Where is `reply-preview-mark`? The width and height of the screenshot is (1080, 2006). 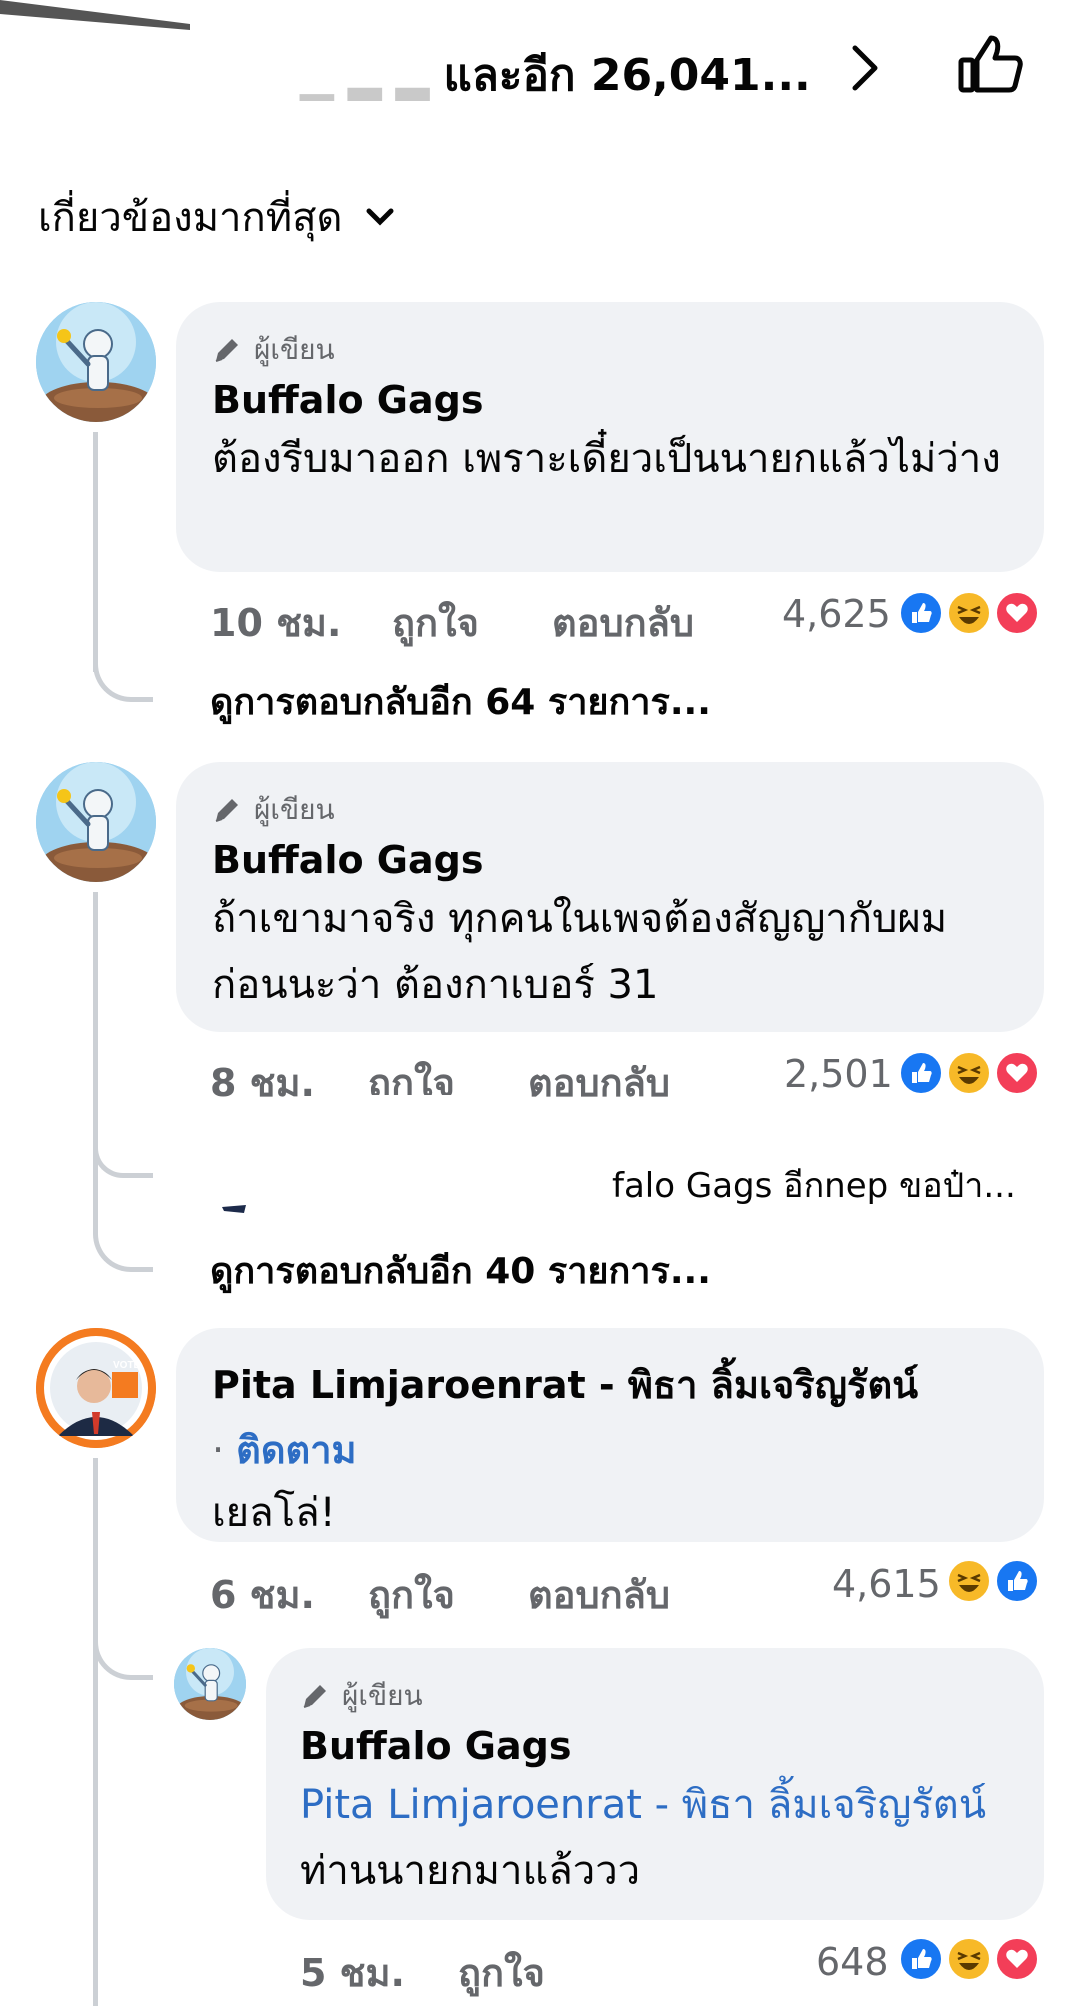
reply-preview-mark is located at coordinates (234, 1205).